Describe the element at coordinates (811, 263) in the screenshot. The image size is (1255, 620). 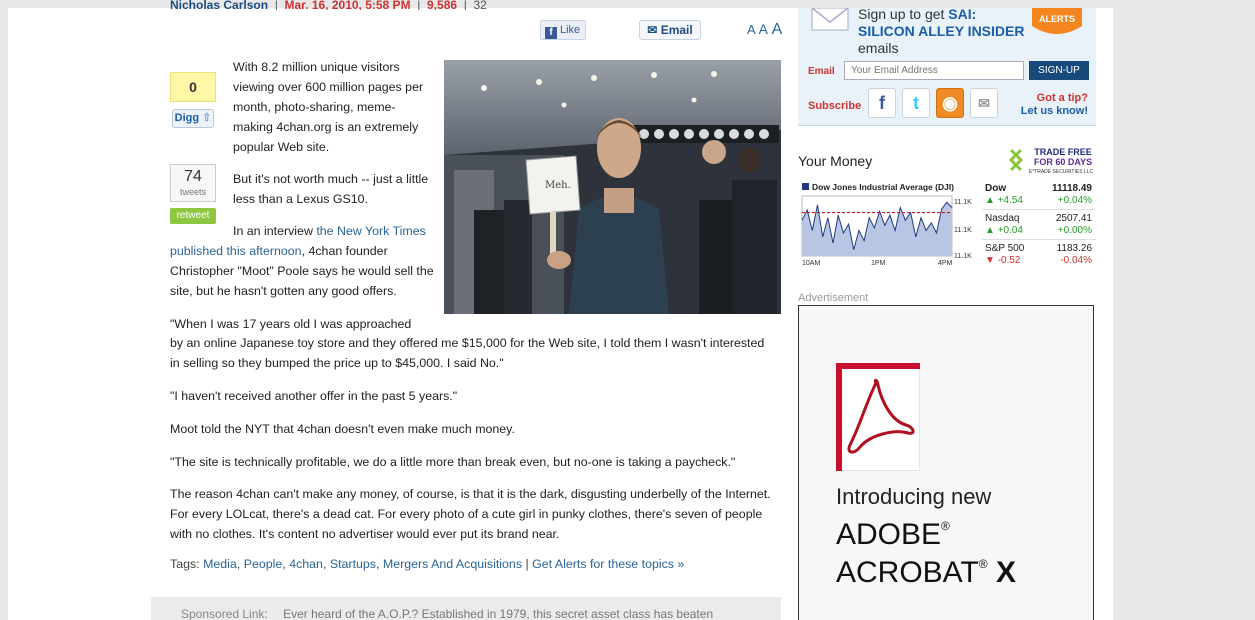
I see `x-tick-label: 10AM` at that location.